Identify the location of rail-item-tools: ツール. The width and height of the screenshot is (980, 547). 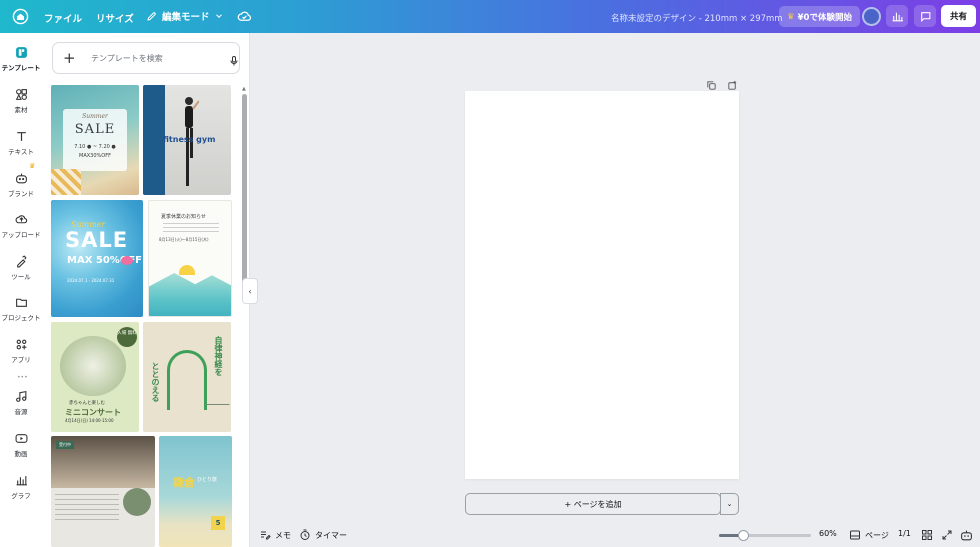
(21, 268).